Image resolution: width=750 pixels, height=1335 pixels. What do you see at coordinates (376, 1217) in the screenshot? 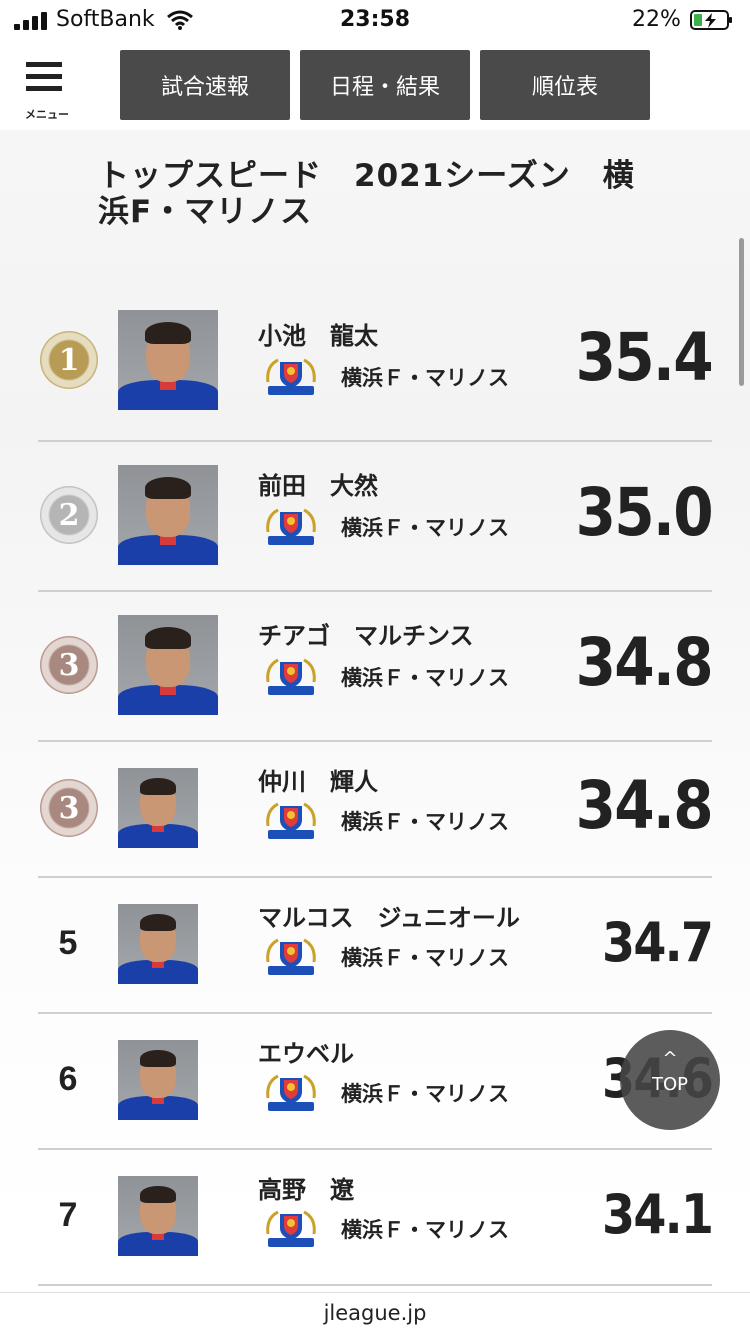
I see `ranking-row: 7 高野 遼横浜Ｆ・マリノス 34.1` at bounding box center [376, 1217].